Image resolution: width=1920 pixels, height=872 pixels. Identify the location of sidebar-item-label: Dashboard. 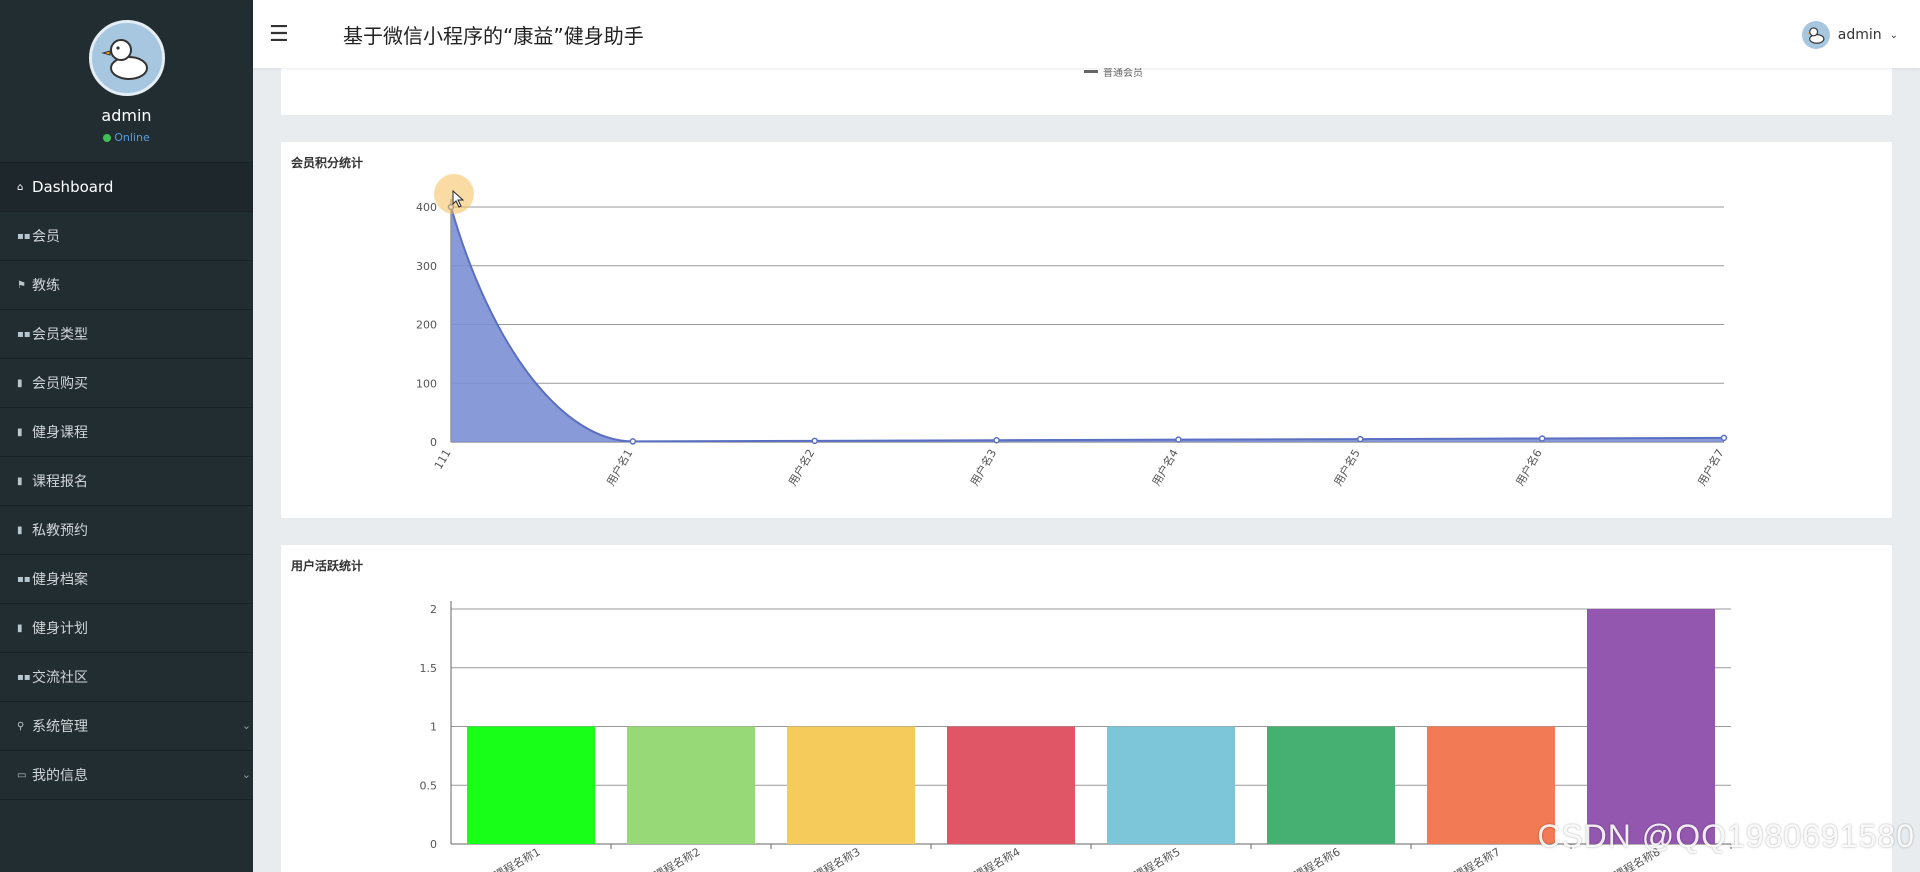
(73, 187).